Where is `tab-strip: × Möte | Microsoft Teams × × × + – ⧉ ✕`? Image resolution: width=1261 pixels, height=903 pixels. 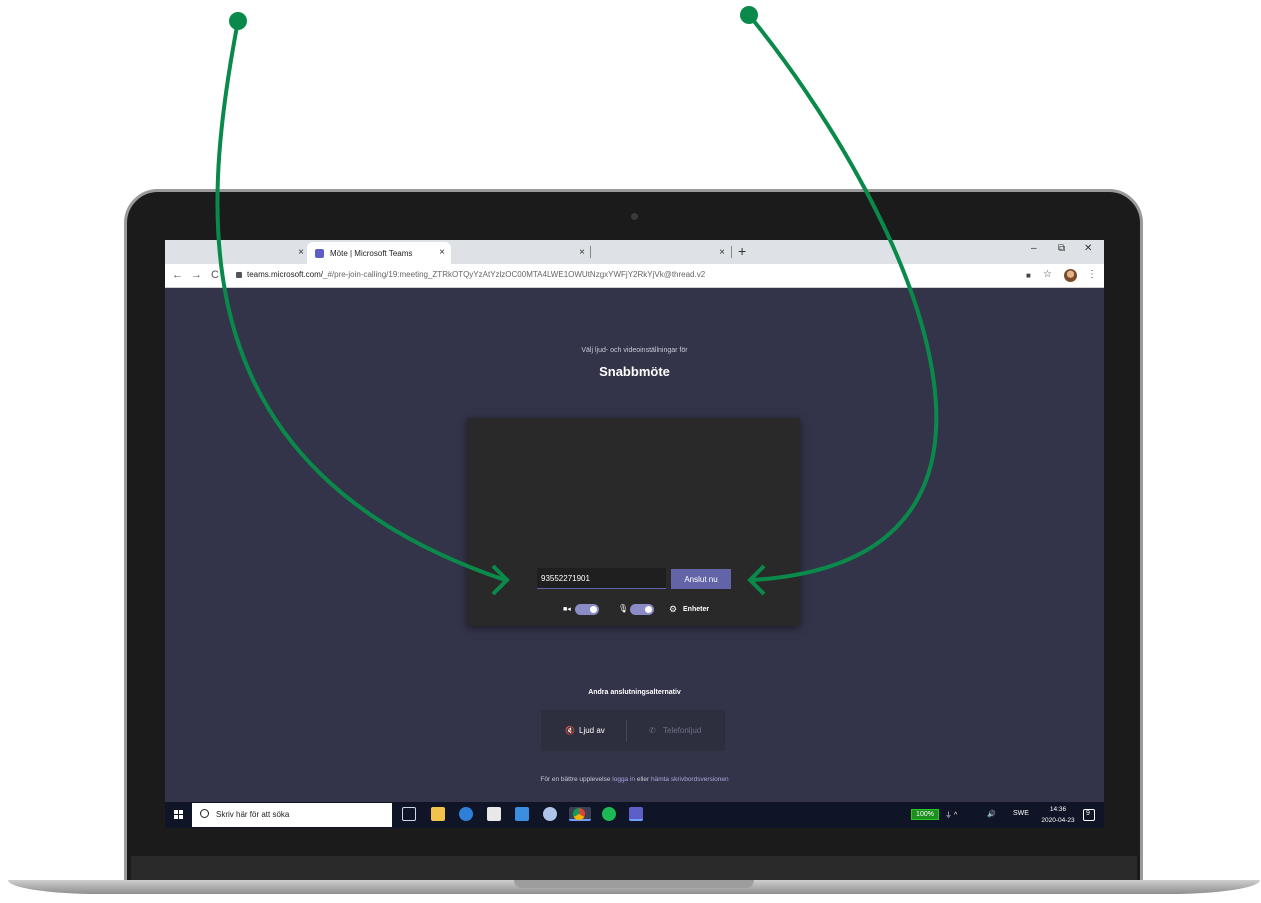
tab-strip: × Möte | Microsoft Teams × × × + – ⧉ ✕ is located at coordinates (634, 252).